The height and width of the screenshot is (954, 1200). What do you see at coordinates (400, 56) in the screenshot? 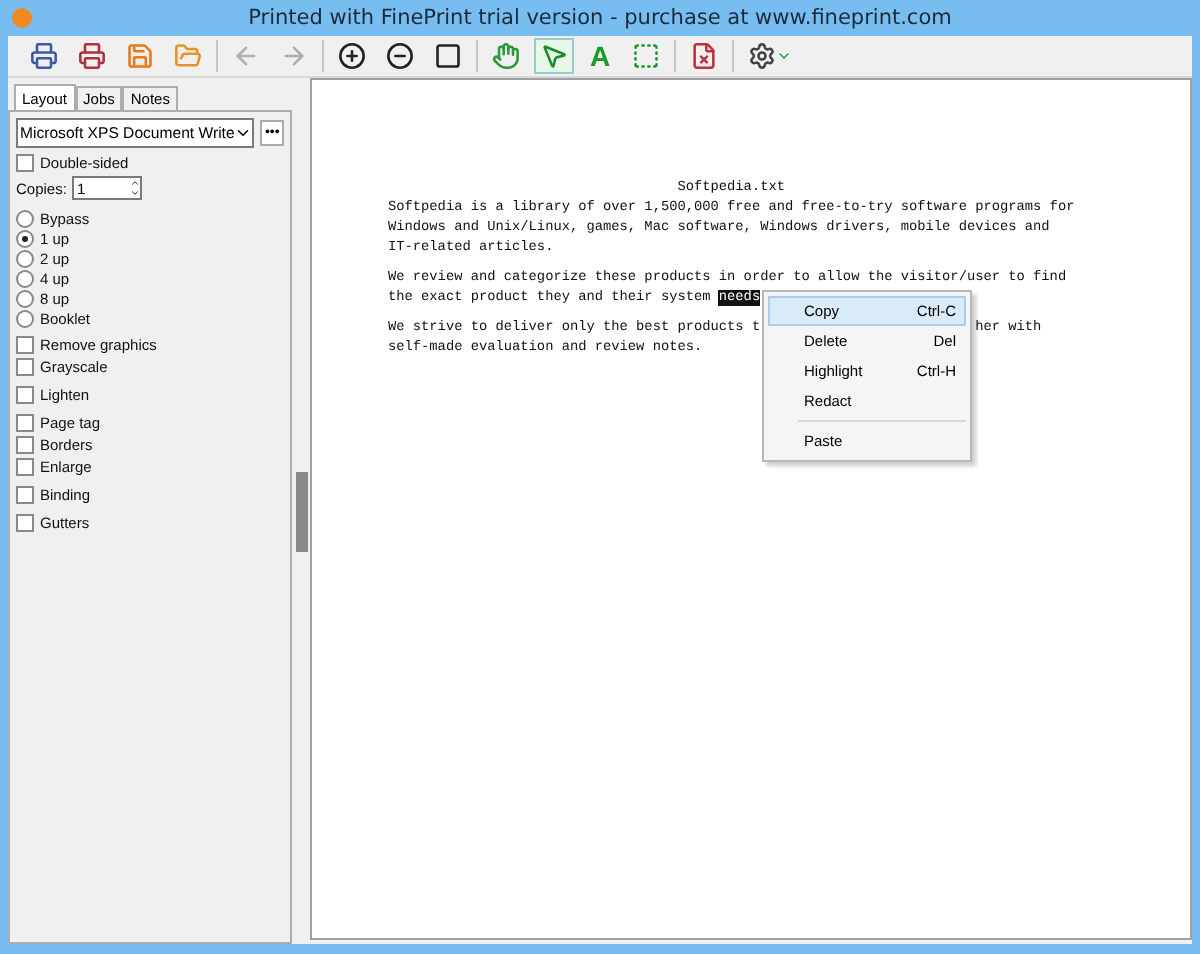
I see `zoom-out-icon` at bounding box center [400, 56].